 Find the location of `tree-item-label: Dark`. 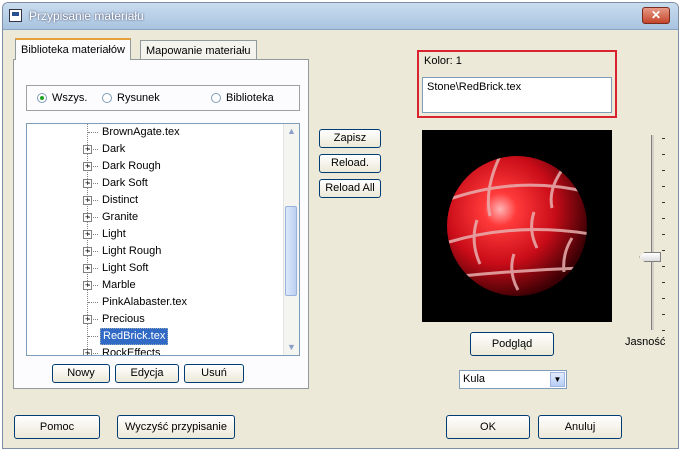

tree-item-label: Dark is located at coordinates (114, 149).